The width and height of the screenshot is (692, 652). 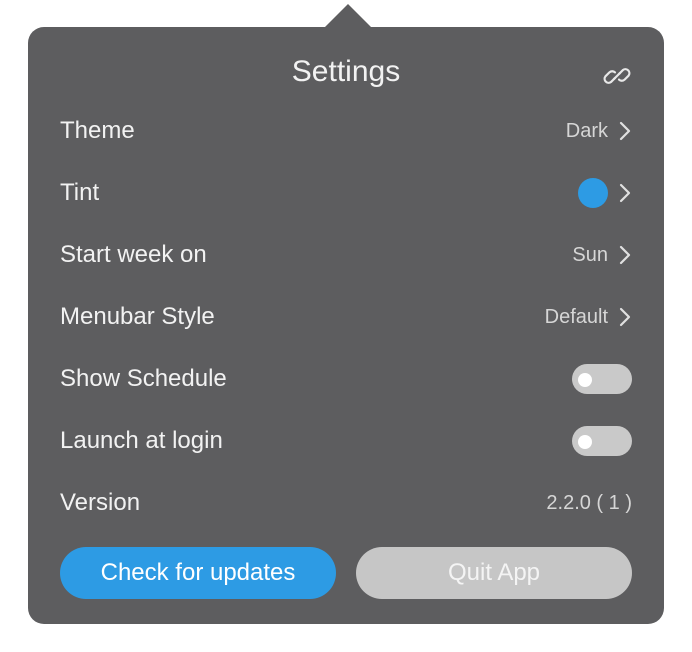 What do you see at coordinates (141, 440) in the screenshot?
I see `launch-at-login-label: Launch at login` at bounding box center [141, 440].